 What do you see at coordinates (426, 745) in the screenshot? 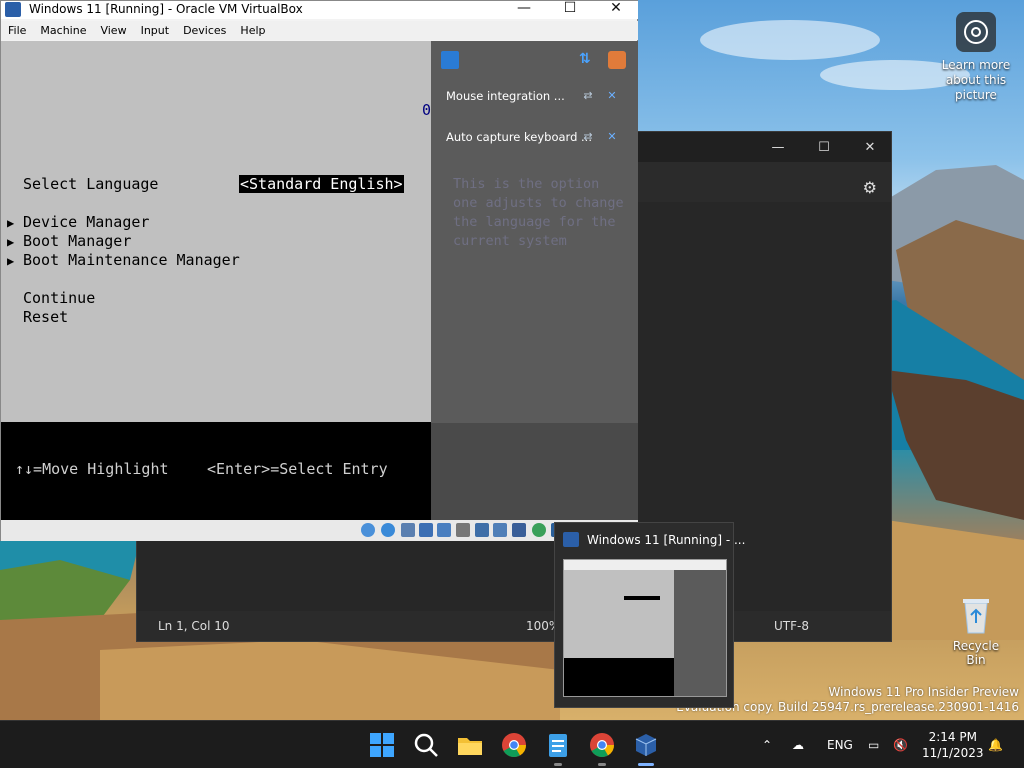
I see `search-icon` at bounding box center [426, 745].